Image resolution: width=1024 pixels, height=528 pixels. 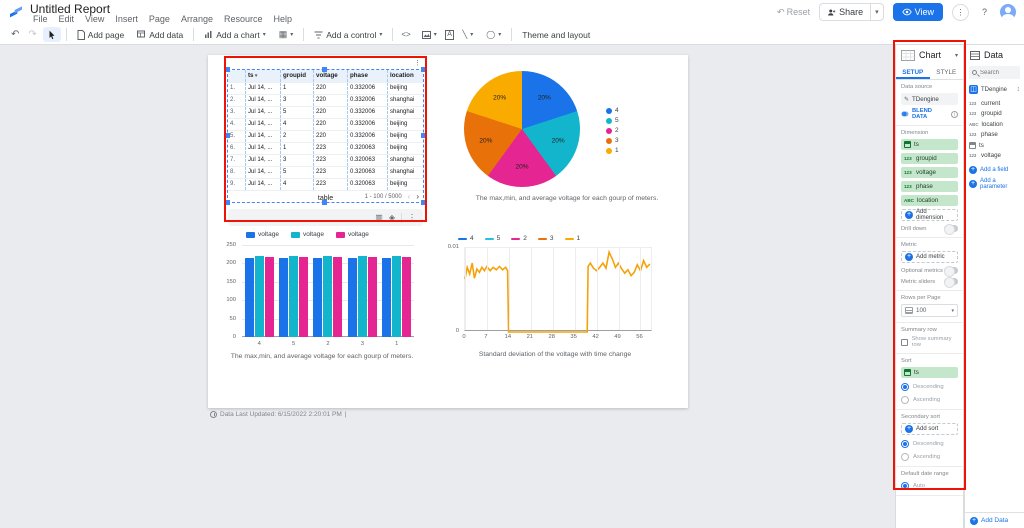 I want to click on collapse-icon: ↕, so click(x=1019, y=89).